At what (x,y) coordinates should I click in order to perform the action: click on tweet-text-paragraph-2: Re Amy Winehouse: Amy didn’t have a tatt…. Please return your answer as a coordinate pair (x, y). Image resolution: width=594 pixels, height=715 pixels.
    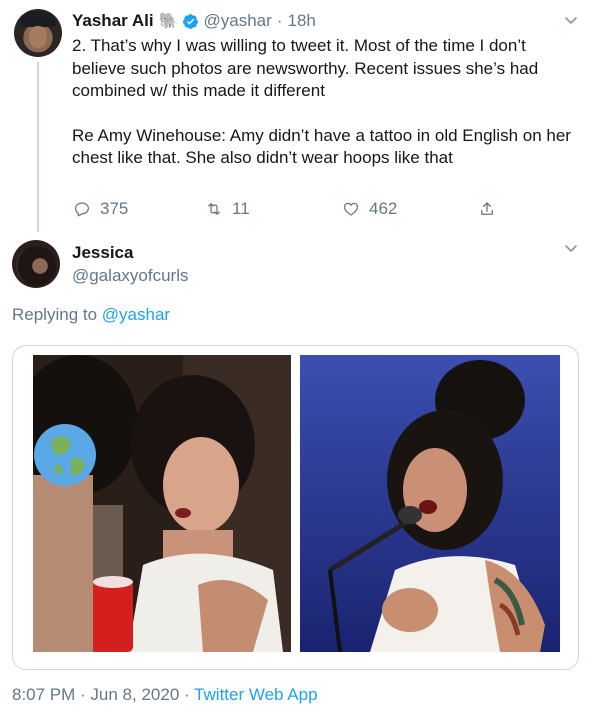
    Looking at the image, I should click on (321, 146).